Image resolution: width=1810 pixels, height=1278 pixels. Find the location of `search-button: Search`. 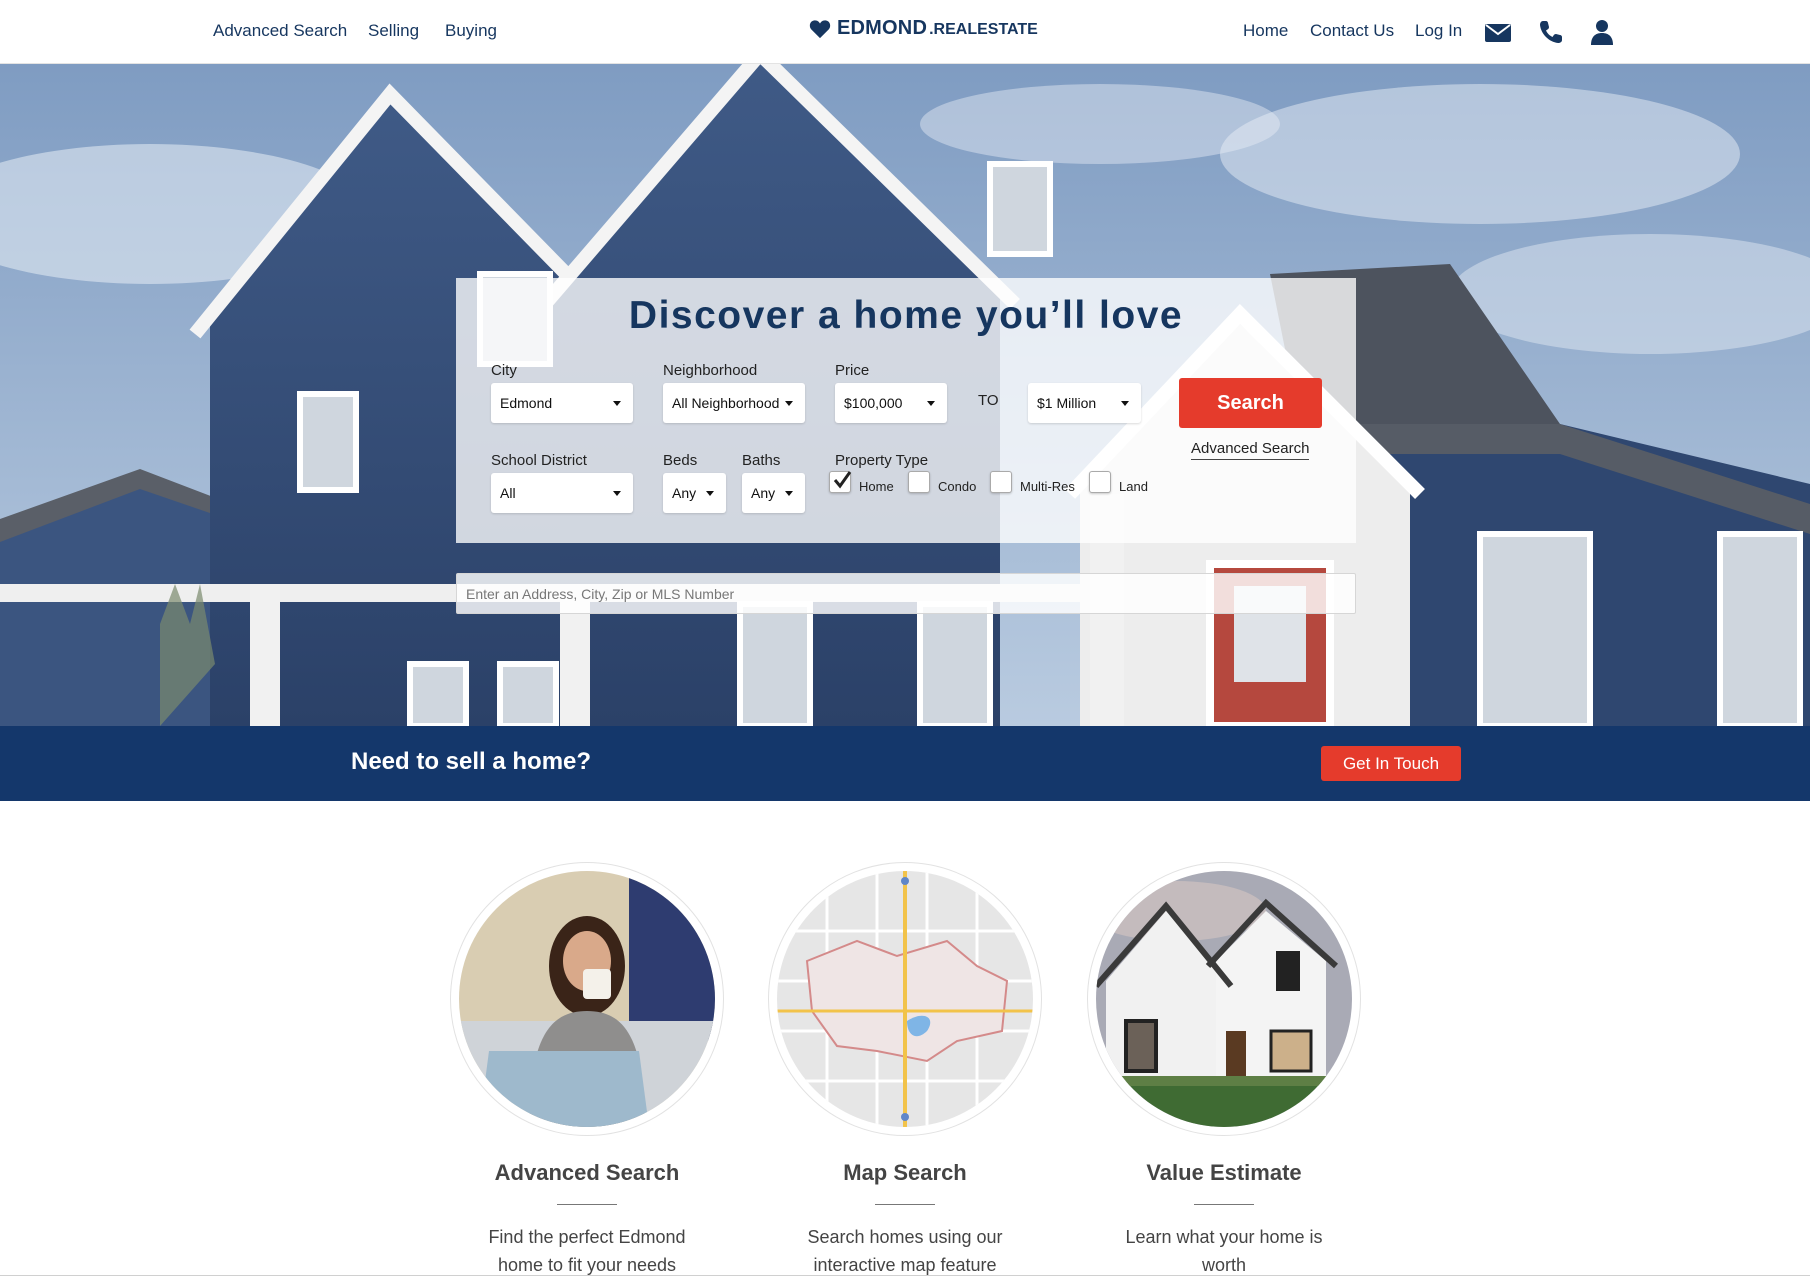

search-button: Search is located at coordinates (1250, 403).